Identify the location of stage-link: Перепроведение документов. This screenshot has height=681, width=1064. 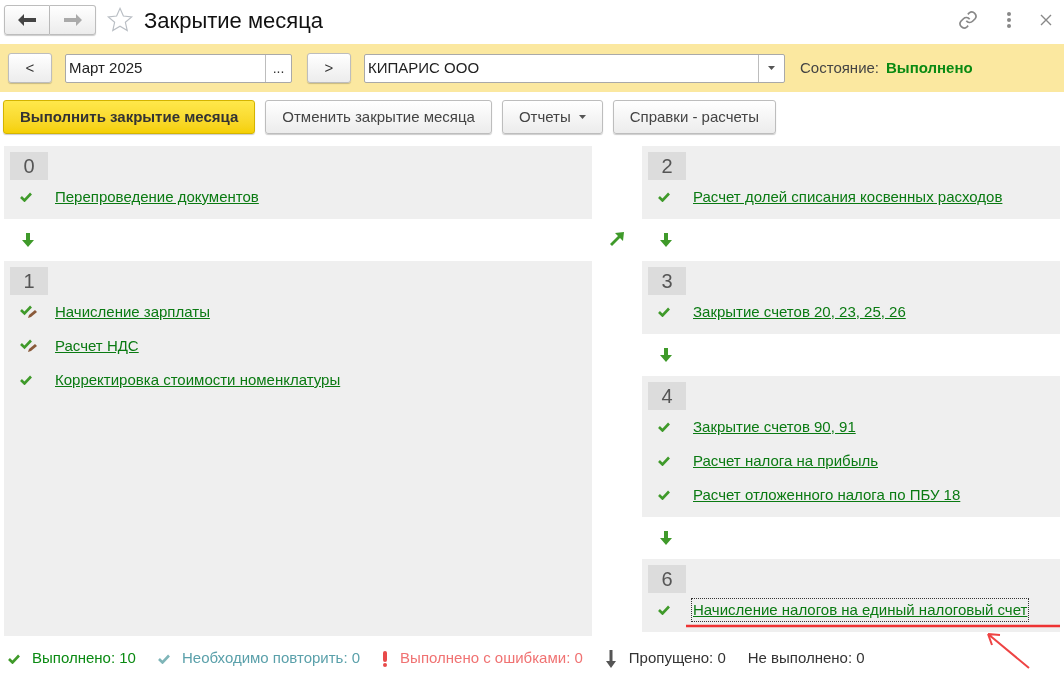
(157, 197).